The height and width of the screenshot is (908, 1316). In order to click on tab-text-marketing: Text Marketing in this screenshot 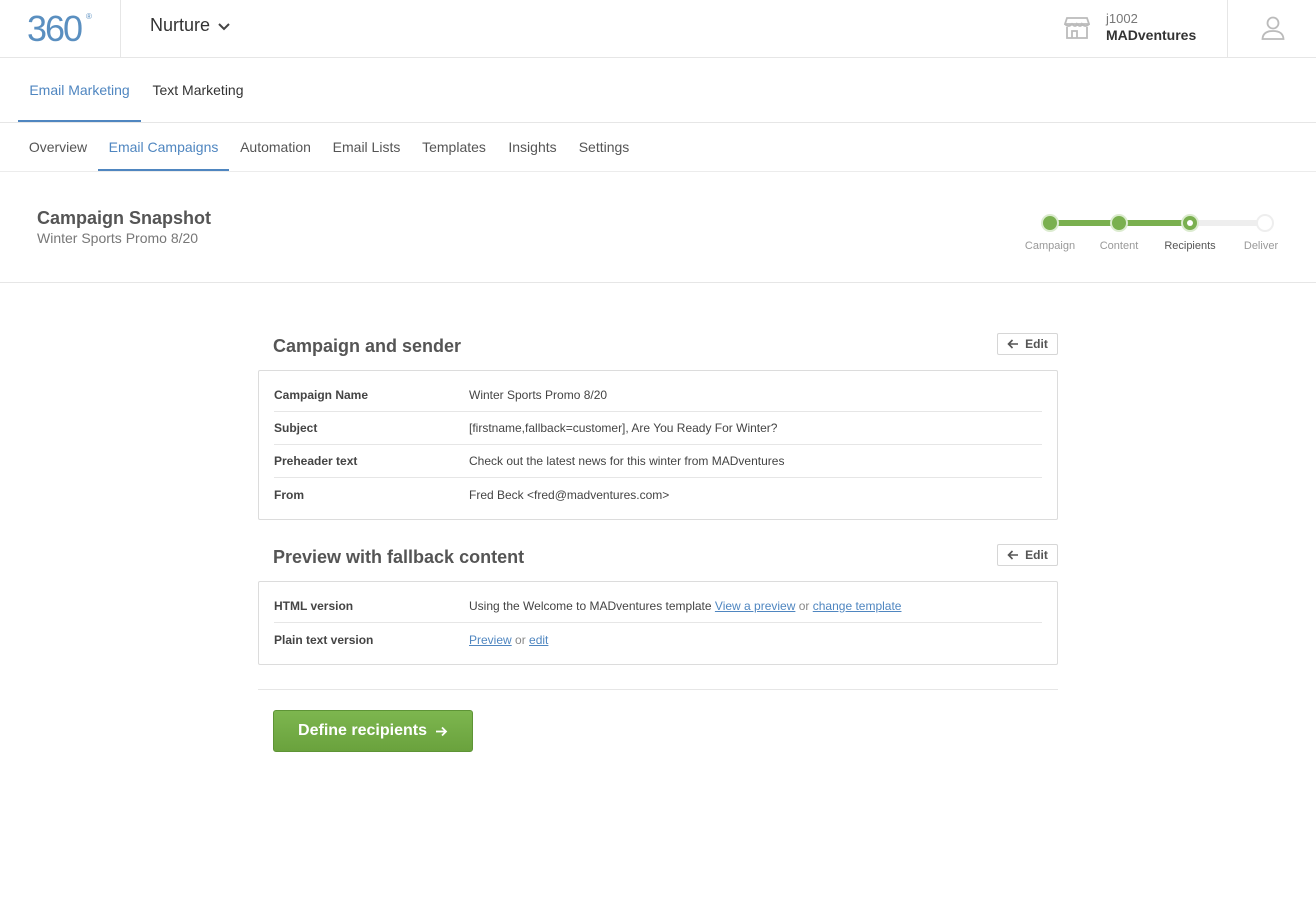, I will do `click(198, 90)`.